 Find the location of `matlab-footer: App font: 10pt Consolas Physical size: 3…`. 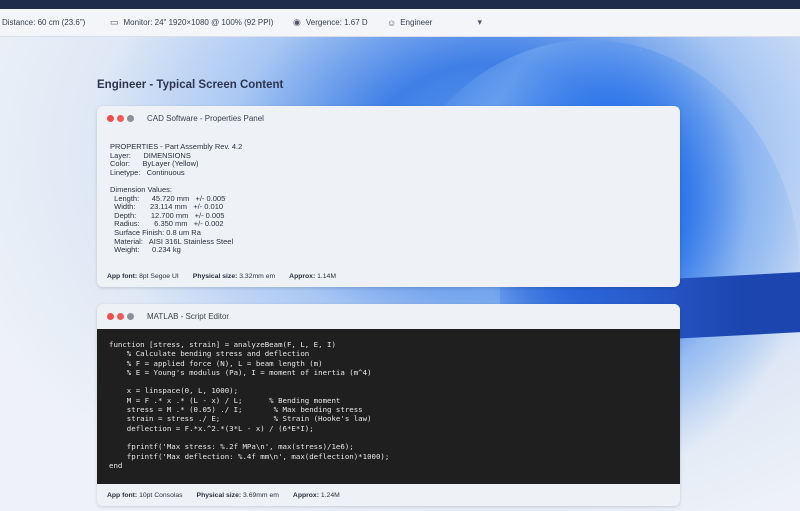

matlab-footer: App font: 10pt Consolas Physical size: 3… is located at coordinates (223, 495).